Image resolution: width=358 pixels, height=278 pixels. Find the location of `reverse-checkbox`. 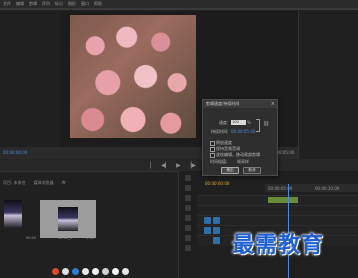

reverse-checkbox is located at coordinates (212, 143).